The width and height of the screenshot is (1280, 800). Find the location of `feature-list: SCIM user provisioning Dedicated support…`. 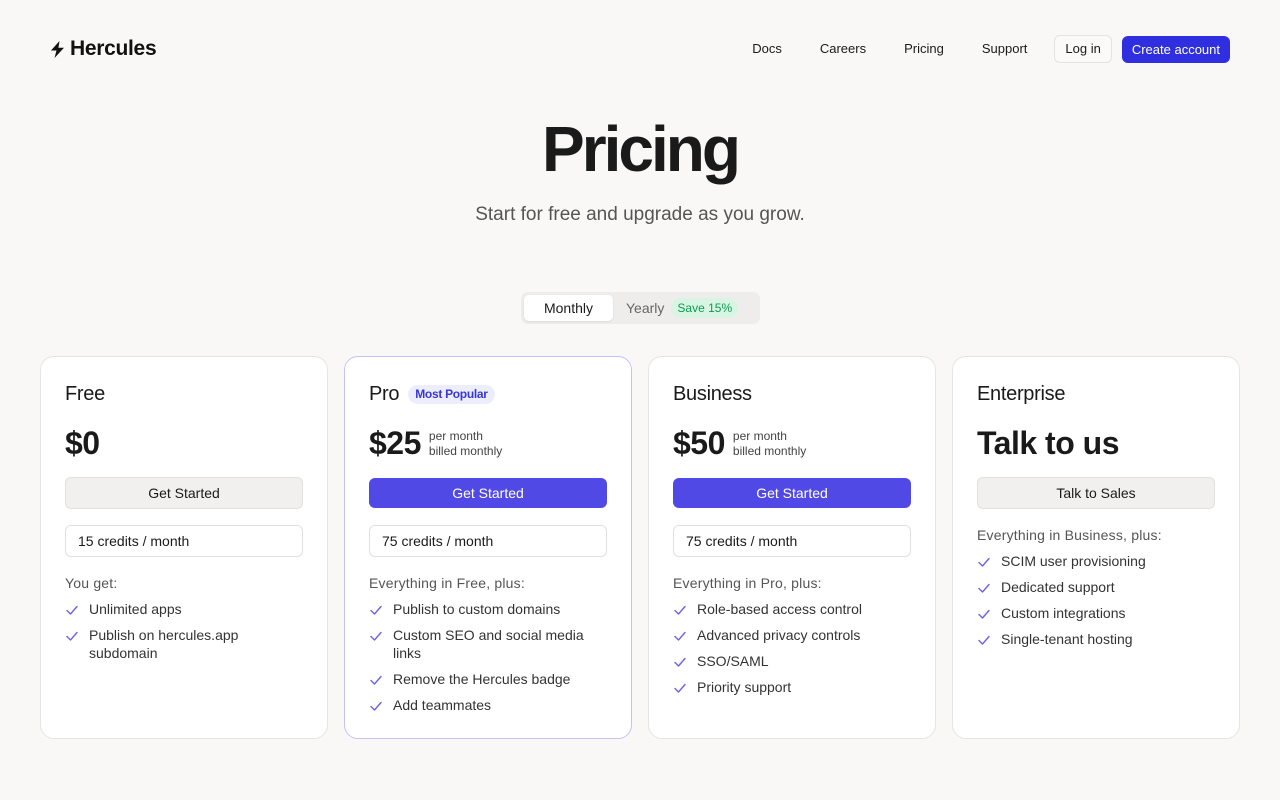

feature-list: SCIM user provisioning Dedicated support… is located at coordinates (1097, 604).